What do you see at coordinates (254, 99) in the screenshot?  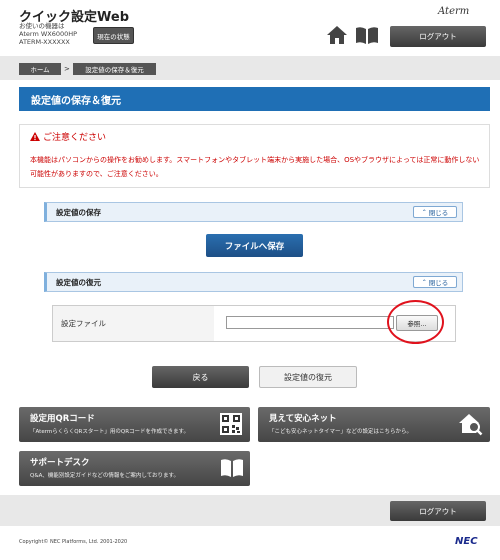 I see `page-title: 設定値の保存＆復元` at bounding box center [254, 99].